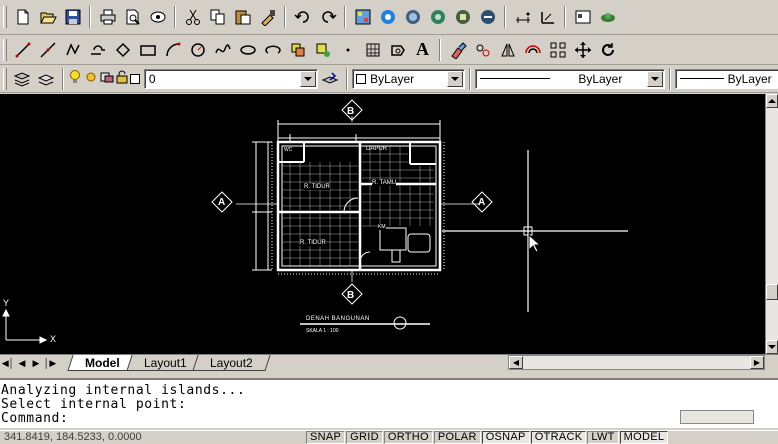 The image size is (778, 444). What do you see at coordinates (217, 17) in the screenshot?
I see `copy-icon` at bounding box center [217, 17].